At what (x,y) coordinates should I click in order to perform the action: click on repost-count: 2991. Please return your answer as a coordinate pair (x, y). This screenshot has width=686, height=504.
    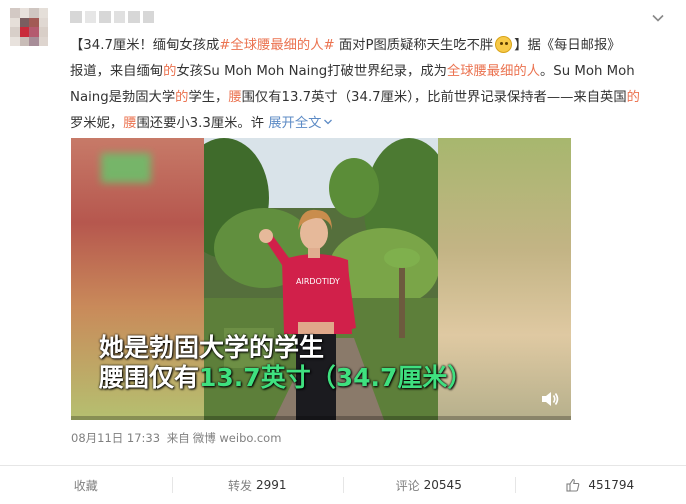
    Looking at the image, I should click on (271, 485).